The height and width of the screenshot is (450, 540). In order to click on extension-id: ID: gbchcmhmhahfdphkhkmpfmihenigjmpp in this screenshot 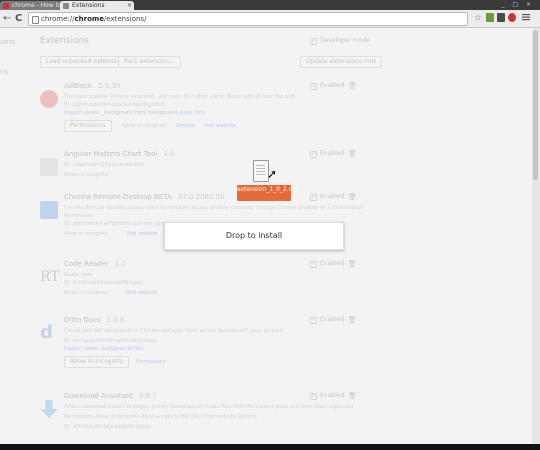, I will do `click(118, 224)`.